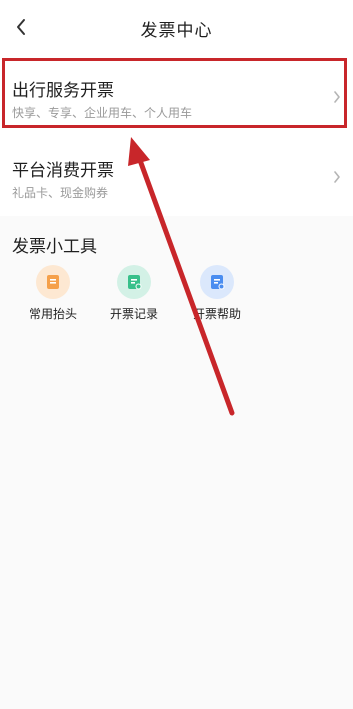  What do you see at coordinates (134, 282) in the screenshot?
I see `invoice-record-icon` at bounding box center [134, 282].